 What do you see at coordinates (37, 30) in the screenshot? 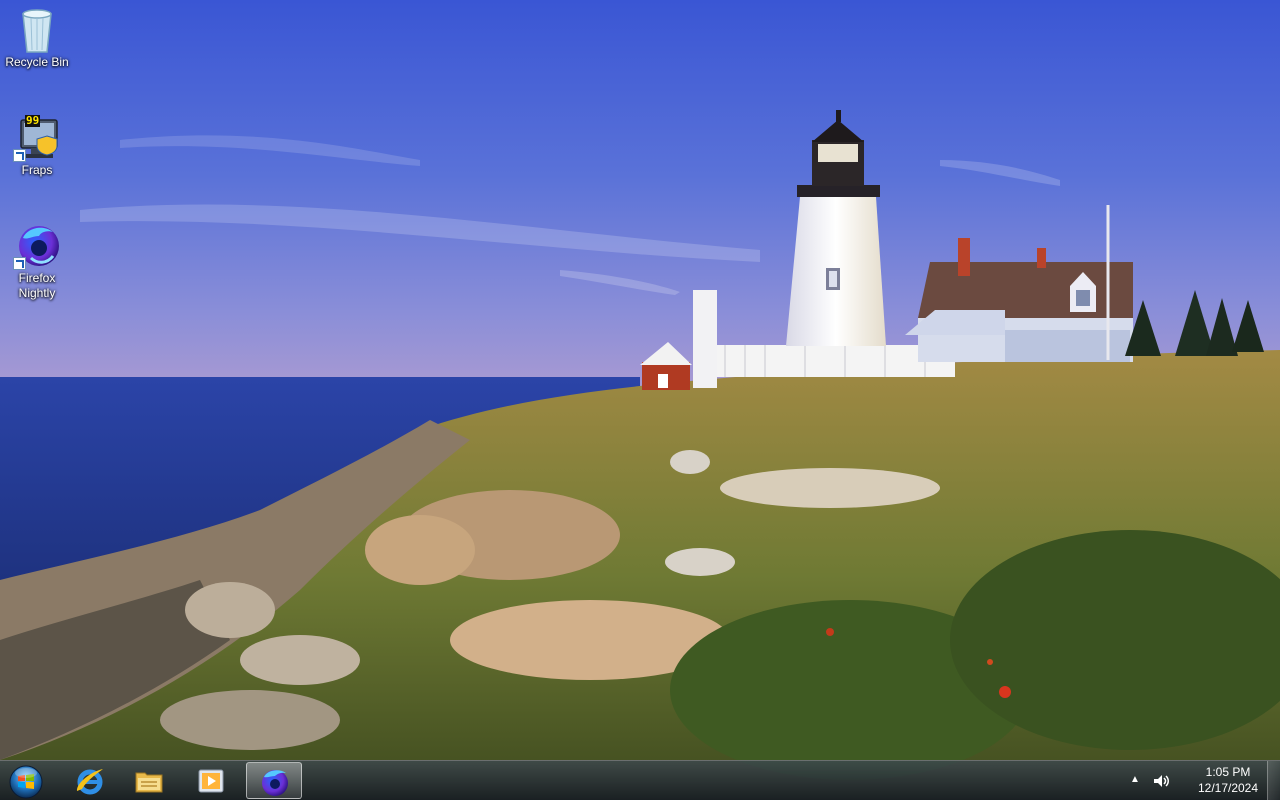
I see `recycle-bin-icon` at bounding box center [37, 30].